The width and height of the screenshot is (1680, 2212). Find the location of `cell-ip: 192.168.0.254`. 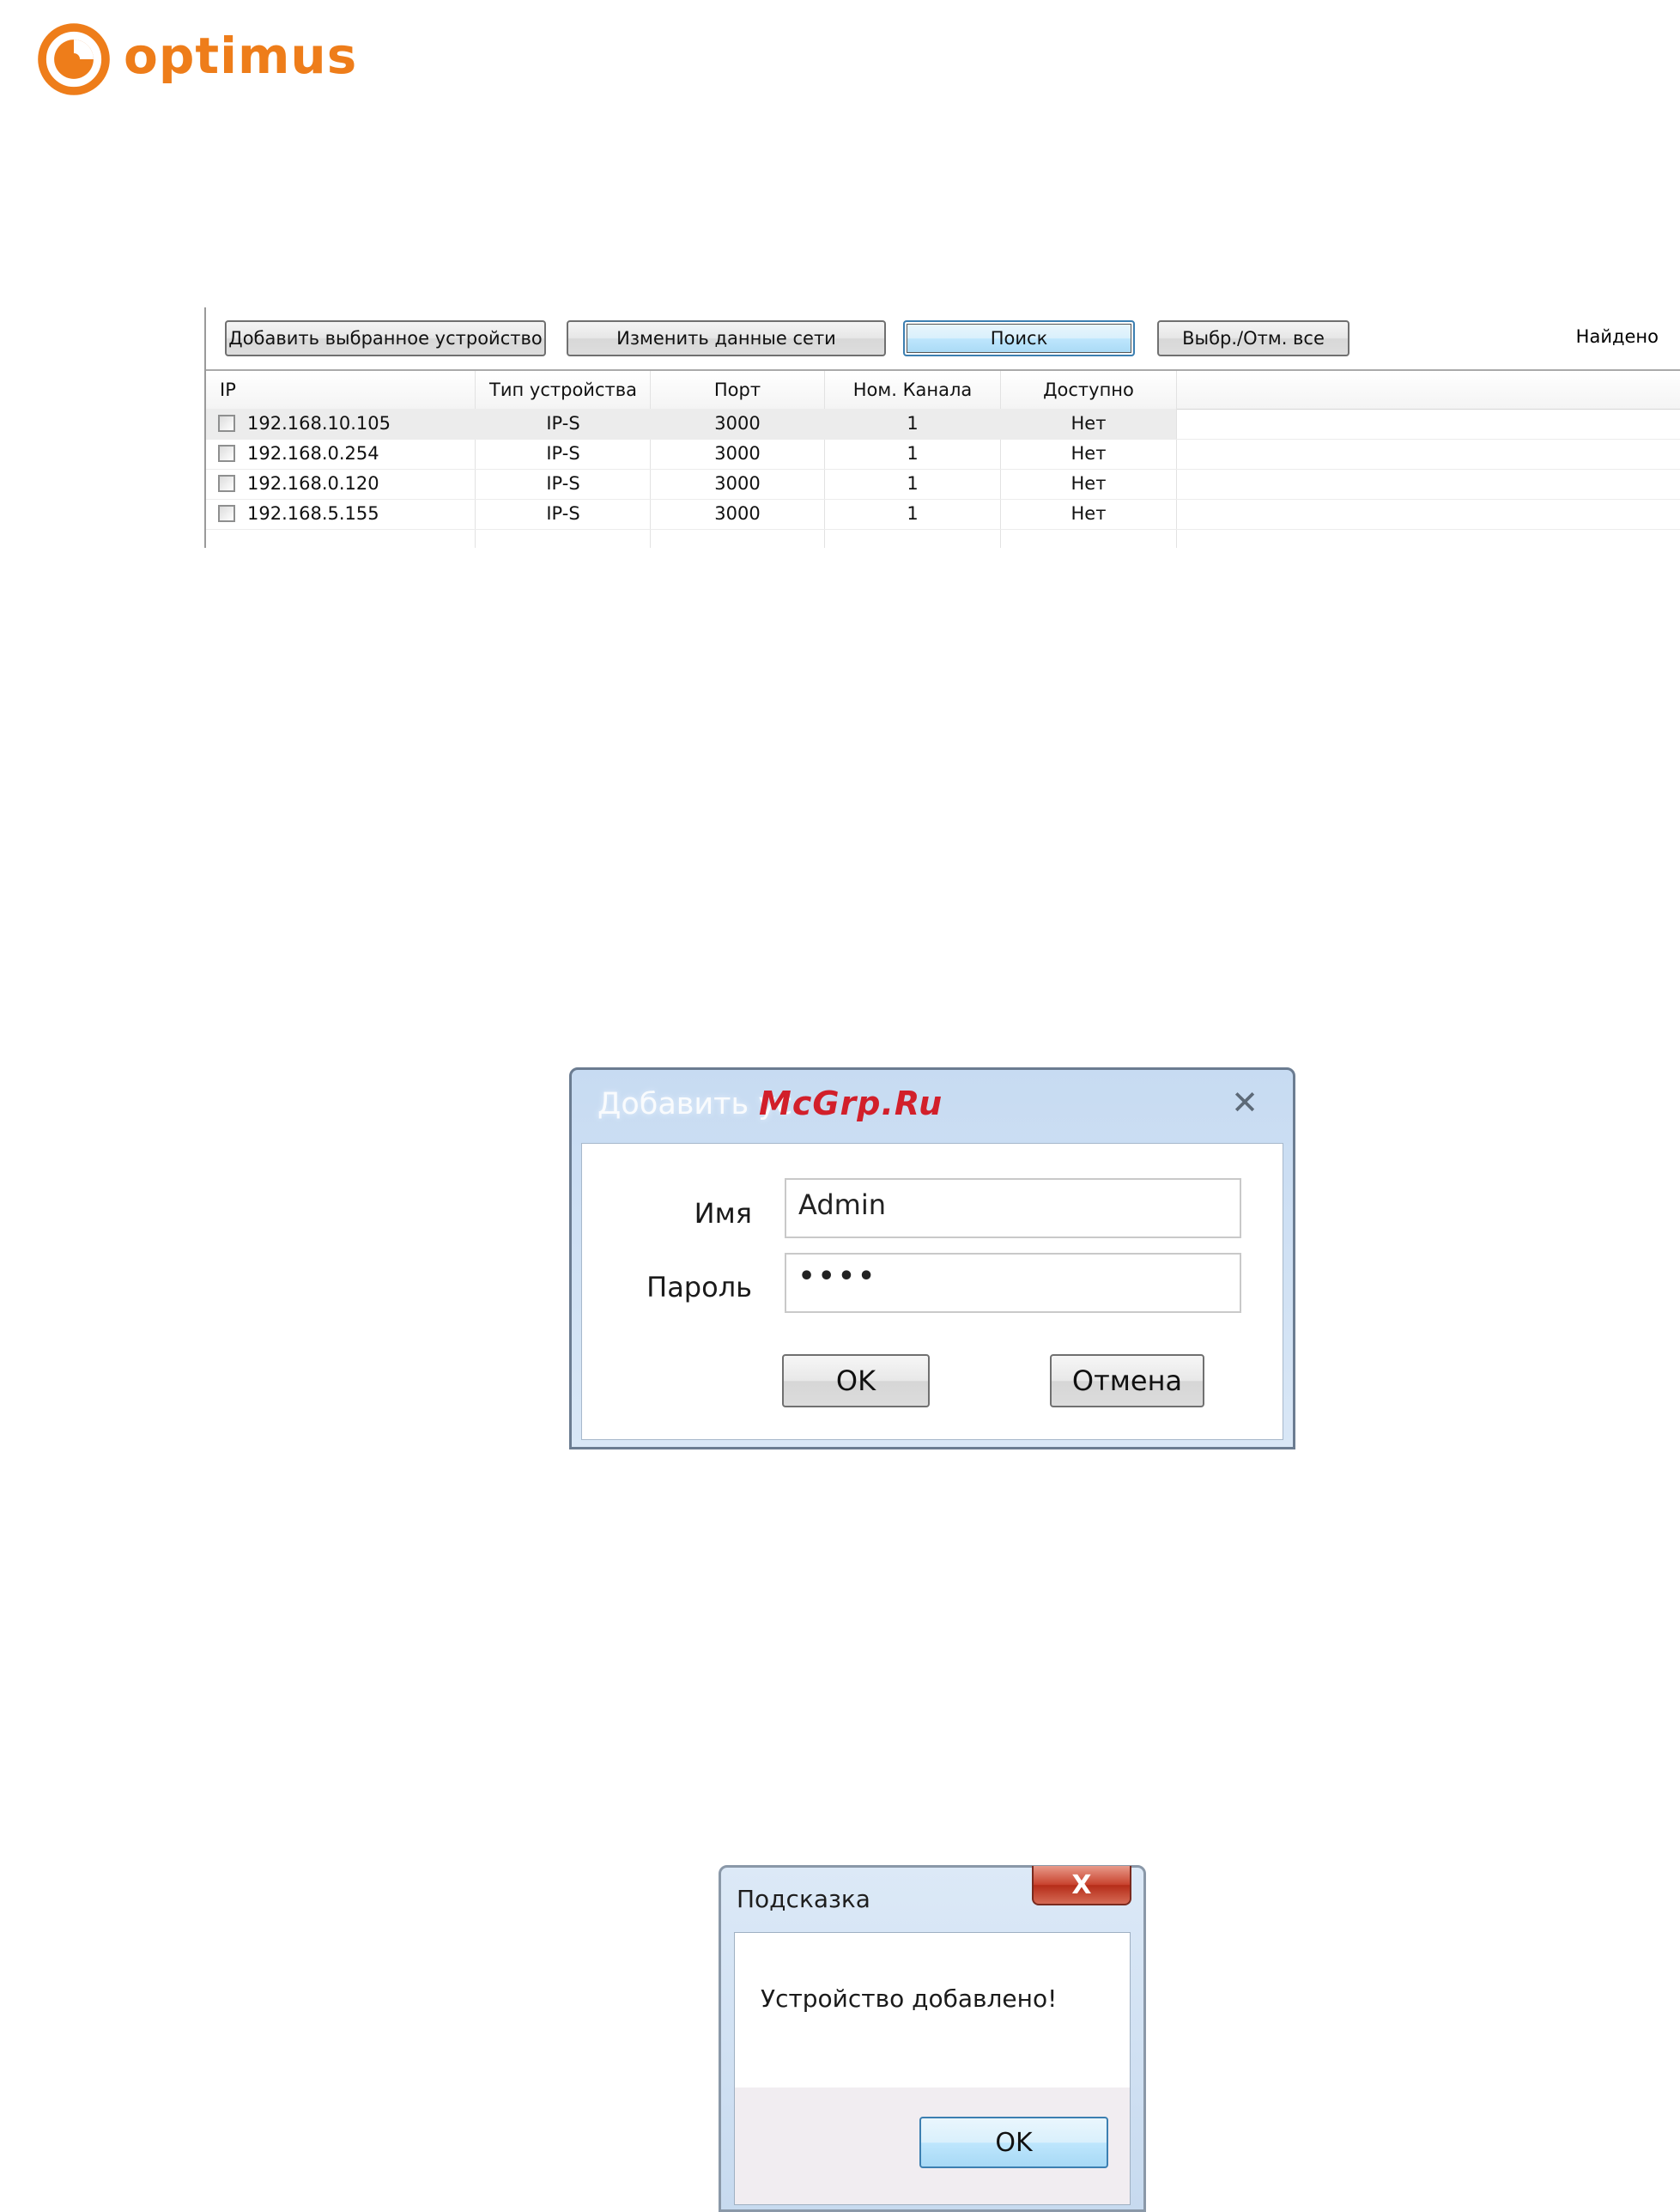

cell-ip: 192.168.0.254 is located at coordinates (313, 453).